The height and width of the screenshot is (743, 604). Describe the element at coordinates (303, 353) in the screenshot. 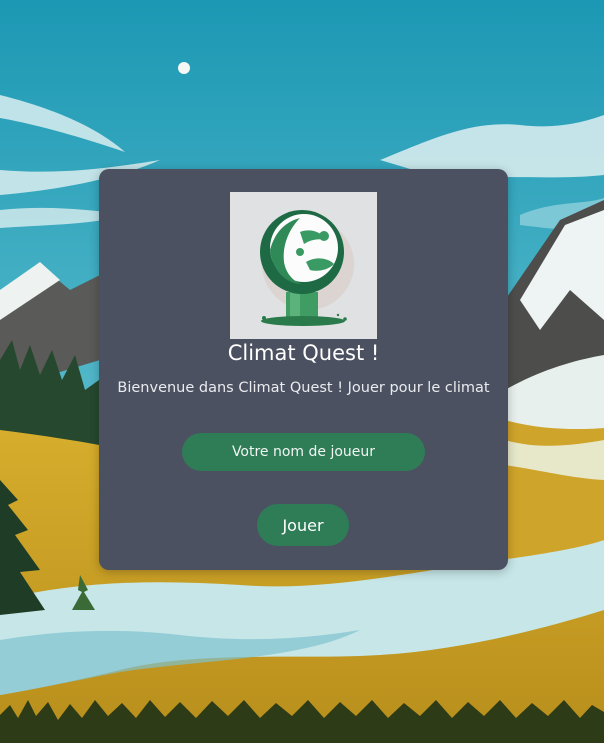

I see `page-title: Climat Quest !` at that location.